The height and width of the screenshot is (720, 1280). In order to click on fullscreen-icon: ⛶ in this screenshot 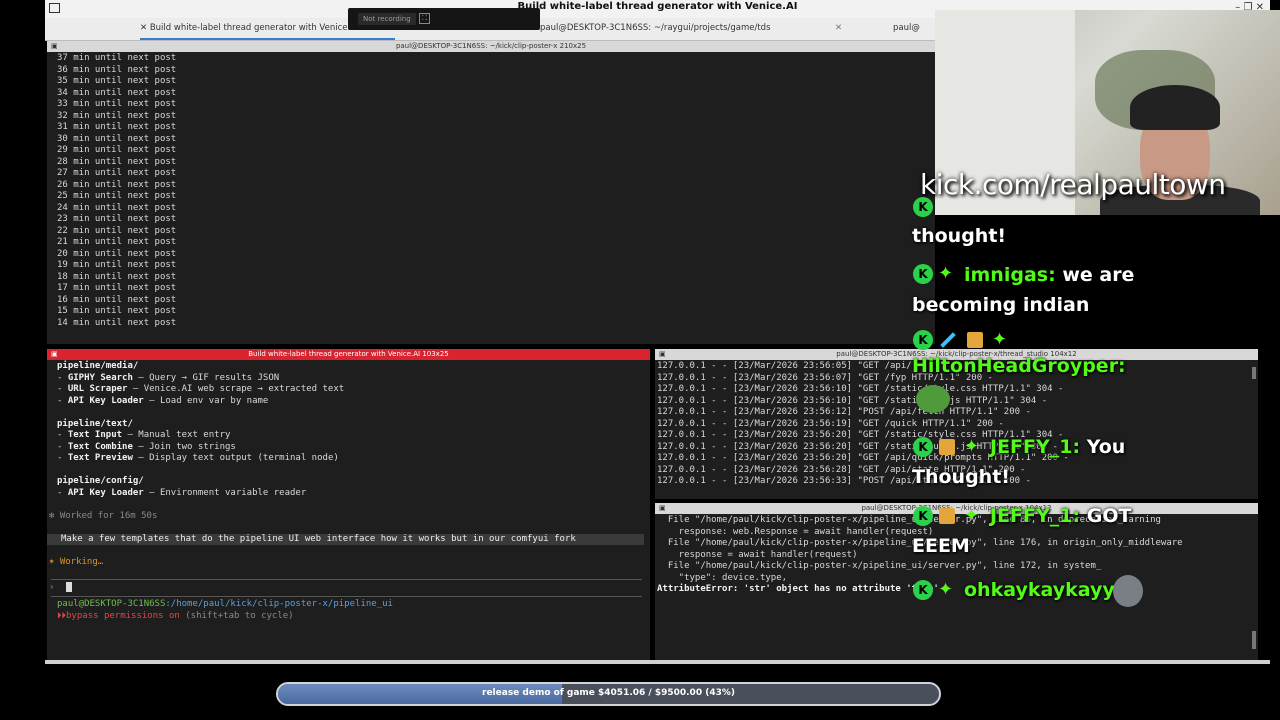, I will do `click(424, 18)`.